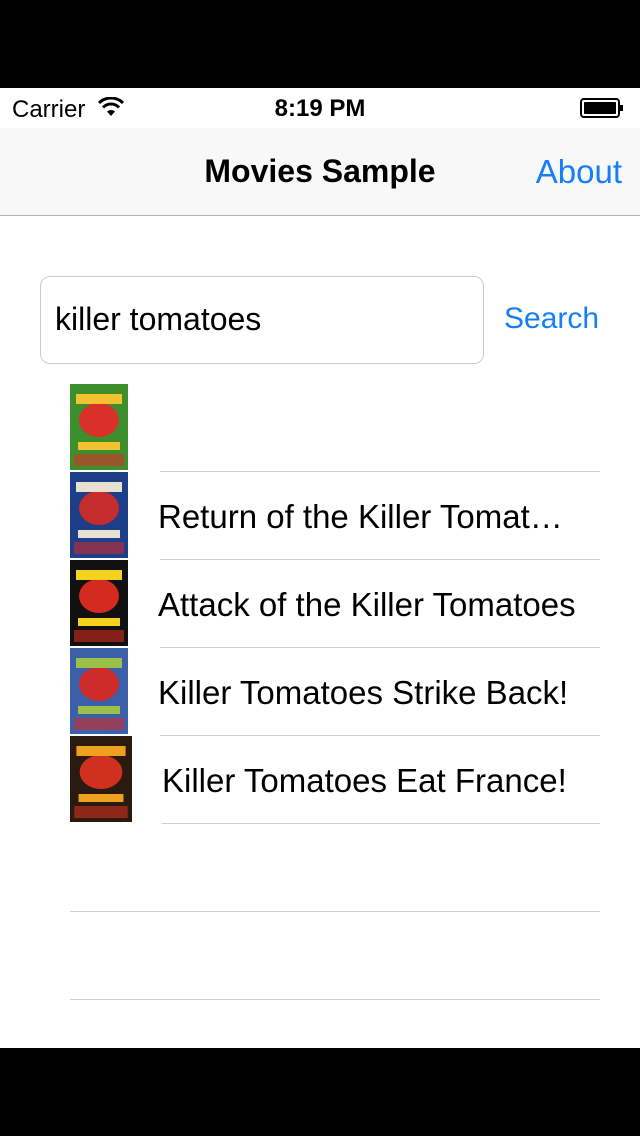 The width and height of the screenshot is (640, 1136). What do you see at coordinates (320, 172) in the screenshot?
I see `navigation-bar: Movies Sample About` at bounding box center [320, 172].